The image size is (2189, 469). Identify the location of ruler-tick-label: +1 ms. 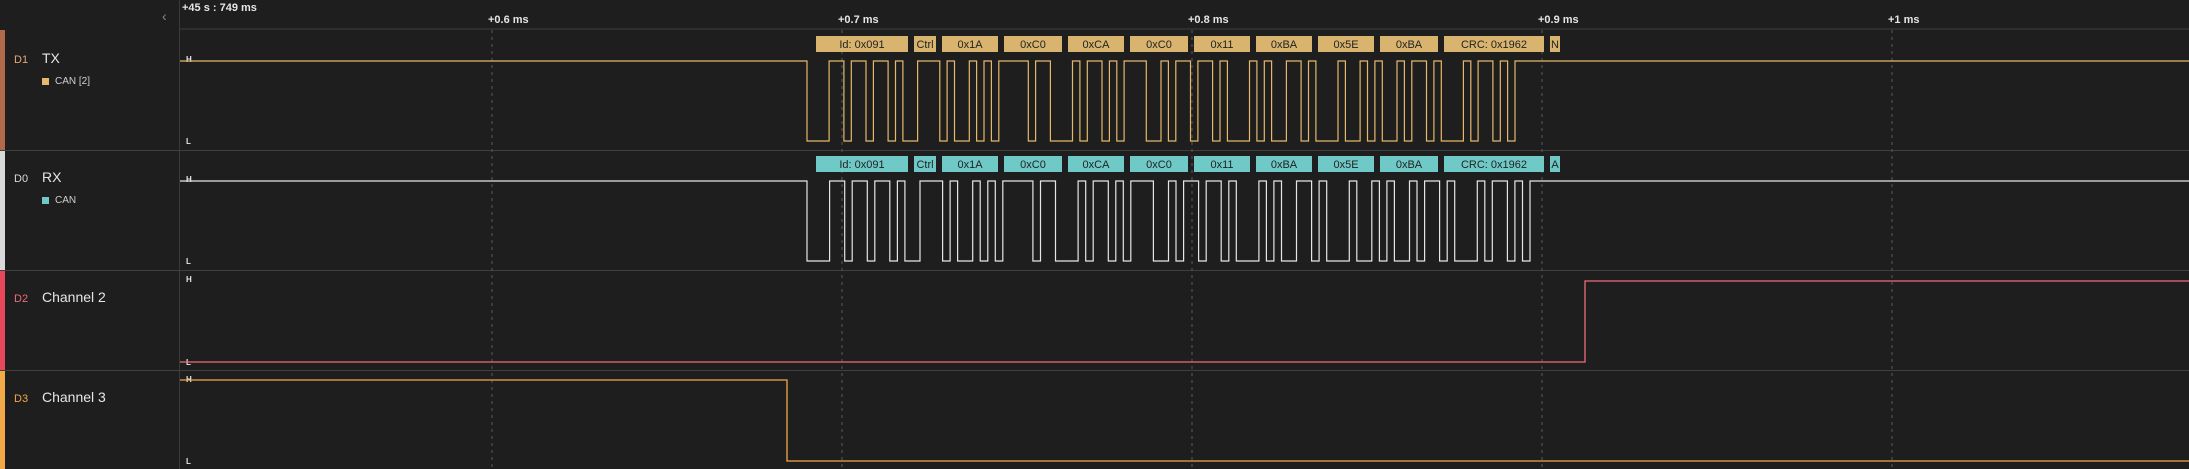
(1904, 20).